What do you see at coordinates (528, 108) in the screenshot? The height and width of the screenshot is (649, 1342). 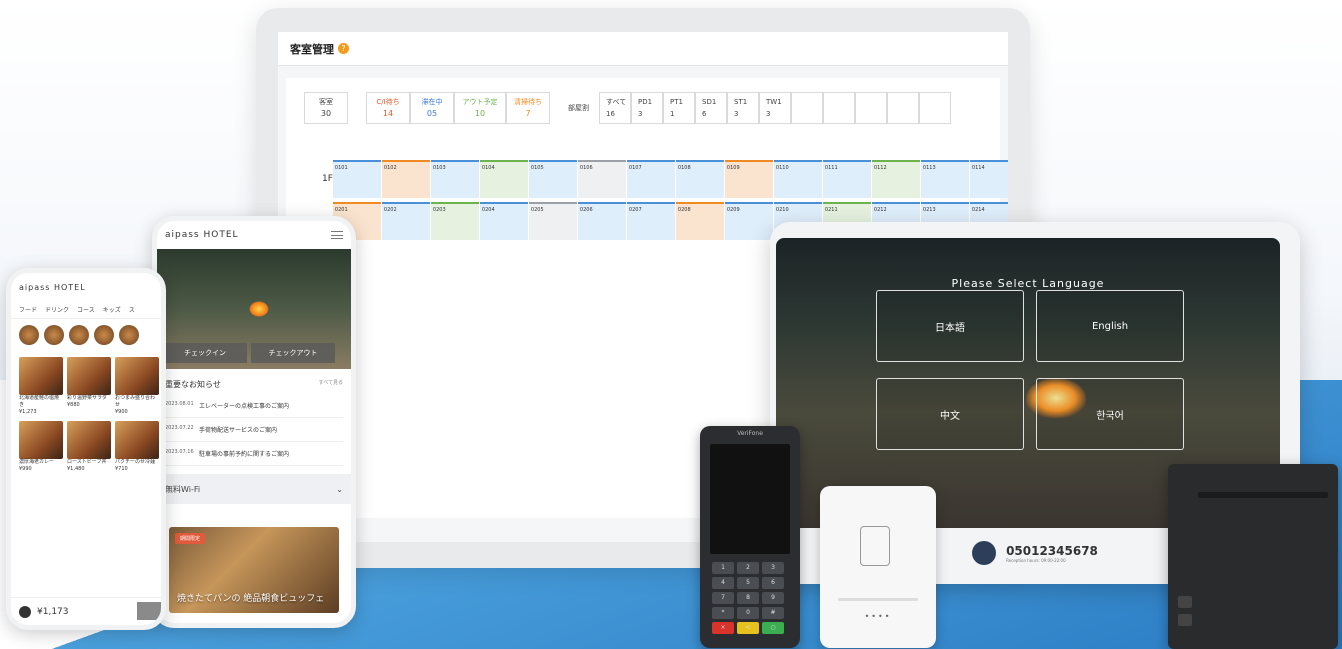 I see `summary-cleaning-waiting: 清掃待ち 7` at bounding box center [528, 108].